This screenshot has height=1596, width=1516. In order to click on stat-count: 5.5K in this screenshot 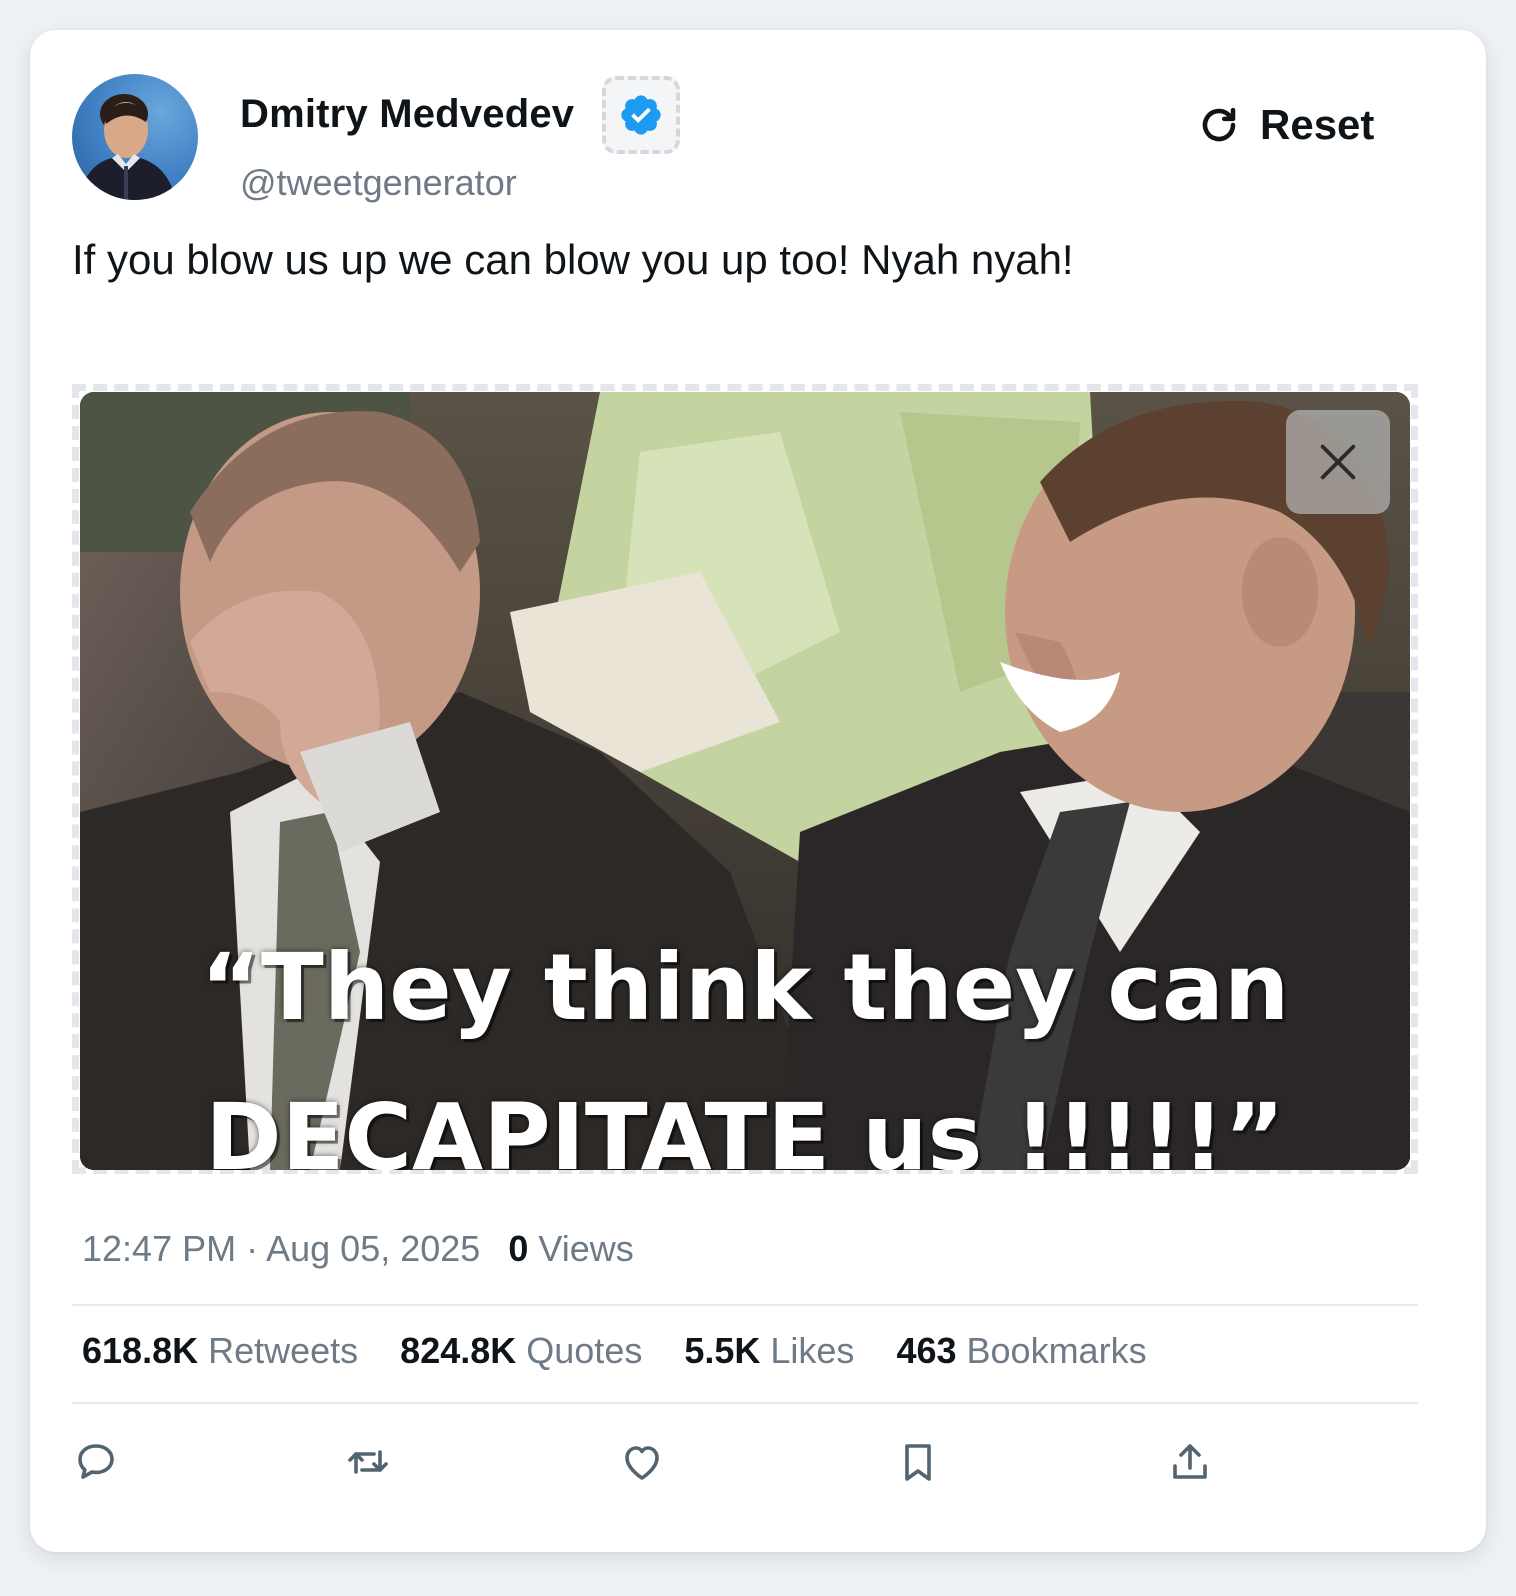, I will do `click(722, 1350)`.